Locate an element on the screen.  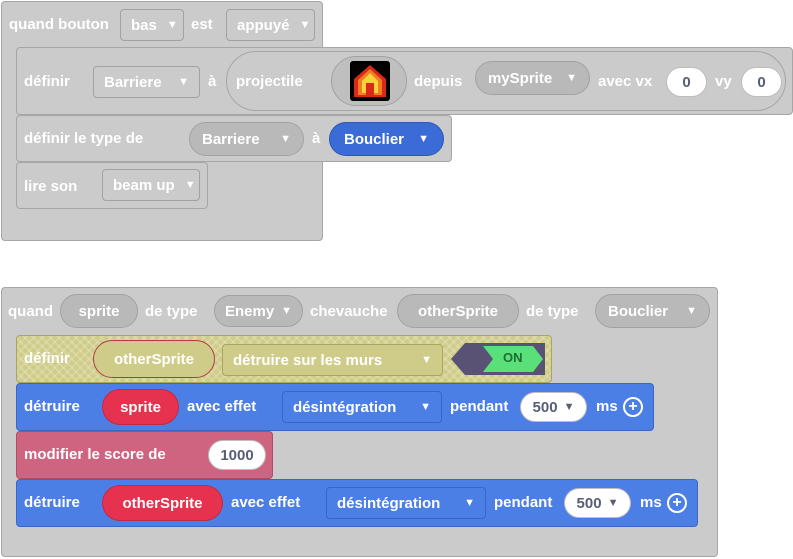
ms-value-1: 500 is located at coordinates (545, 407).